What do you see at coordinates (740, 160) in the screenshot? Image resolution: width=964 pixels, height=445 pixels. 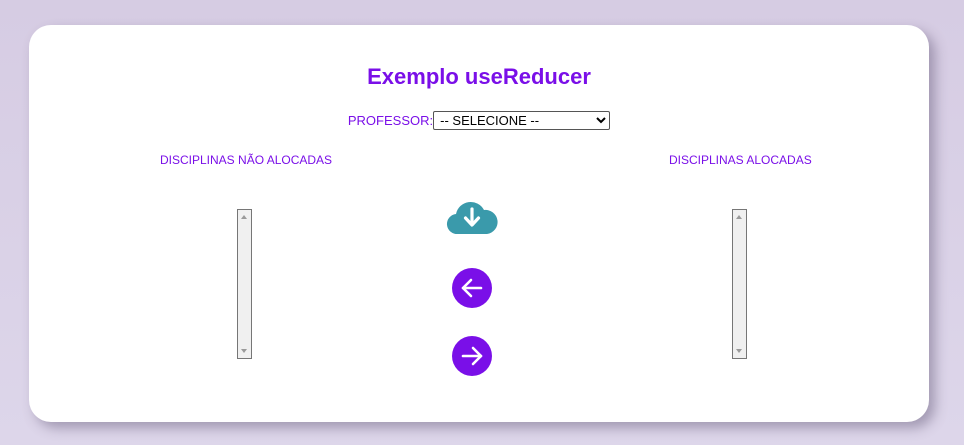 I see `allocated-label: DISCIPLINAS ALOCADAS` at bounding box center [740, 160].